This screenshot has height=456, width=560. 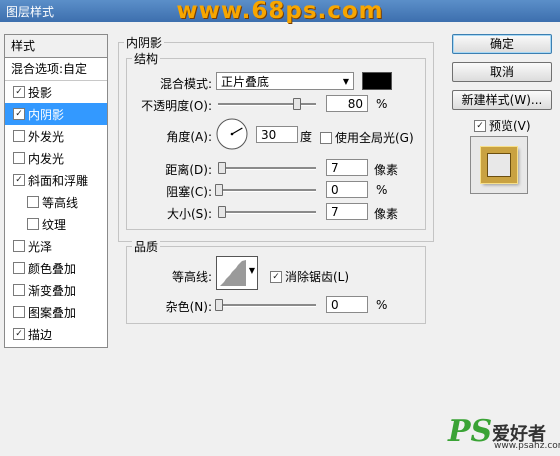 I want to click on style-item-label: 纹理, so click(x=54, y=224).